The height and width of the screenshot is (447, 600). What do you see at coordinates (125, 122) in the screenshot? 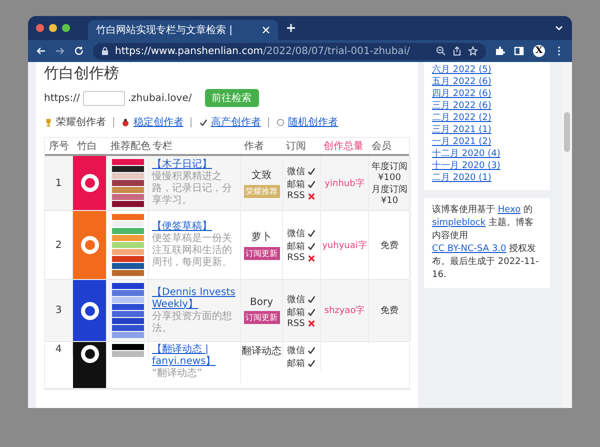
I see `ladybug-icon` at bounding box center [125, 122].